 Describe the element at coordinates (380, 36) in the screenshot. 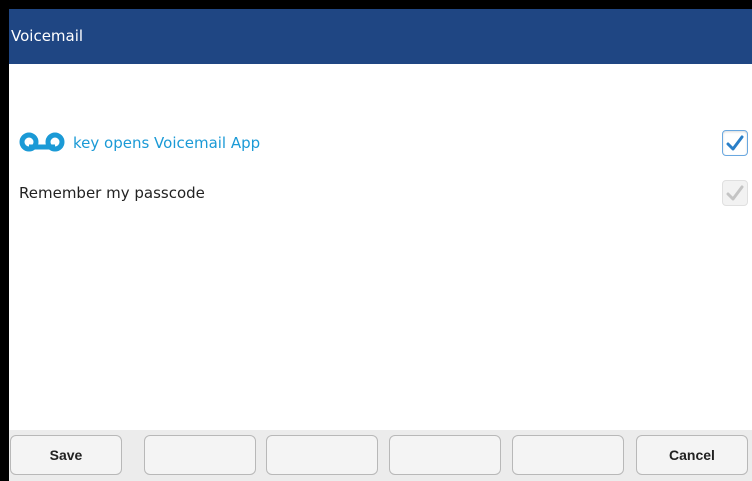

I see `title-bar: Voicemail` at that location.